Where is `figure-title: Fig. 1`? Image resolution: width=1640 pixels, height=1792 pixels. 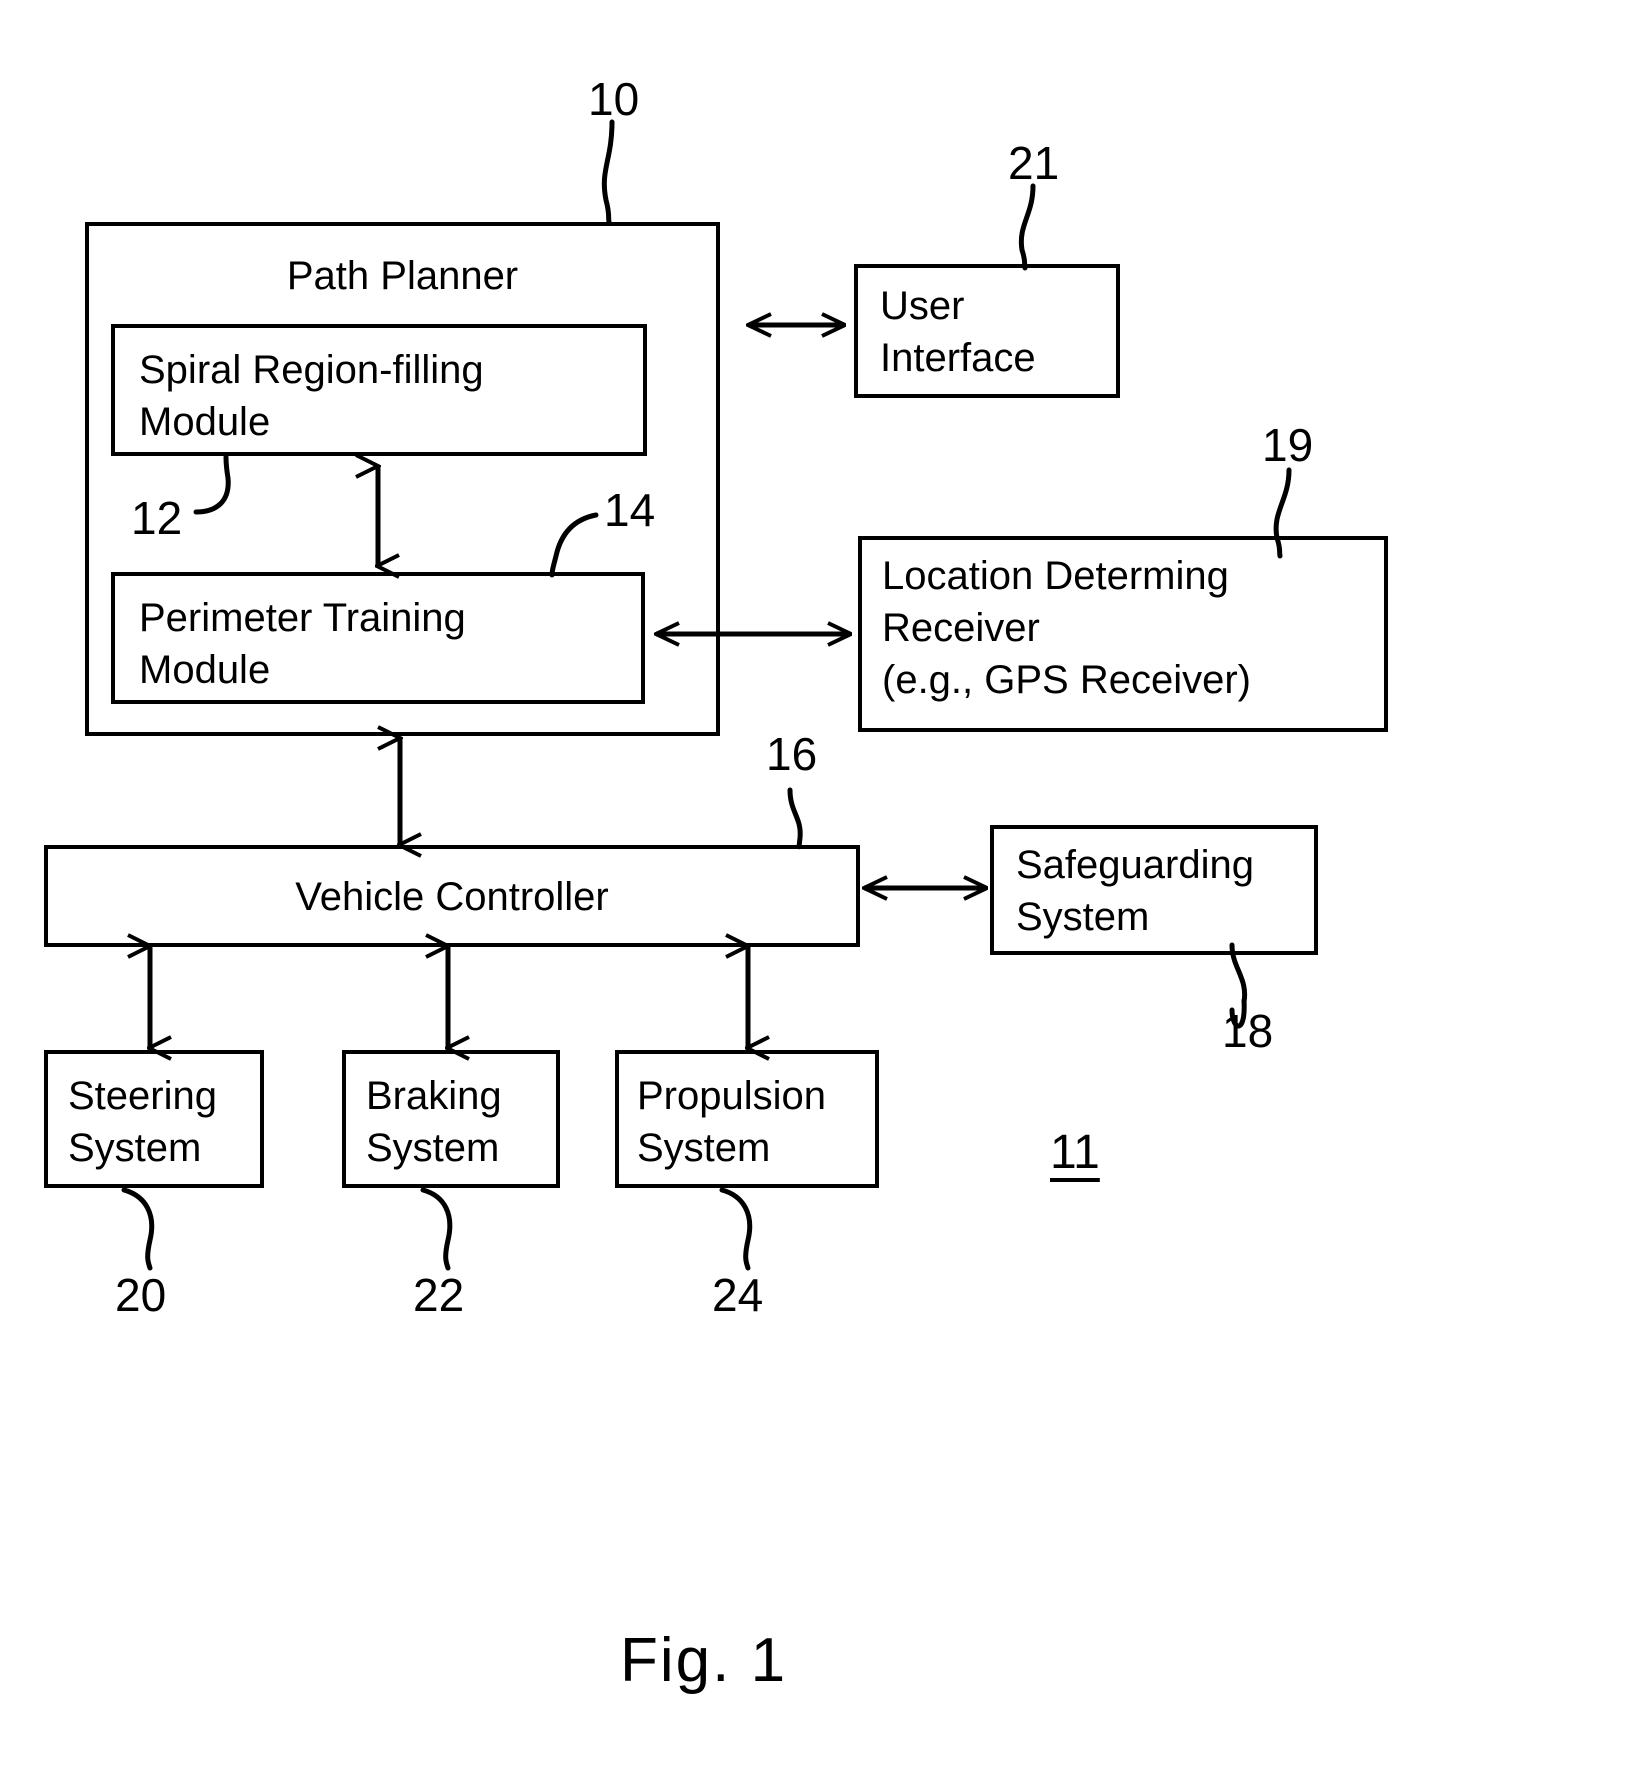
figure-title: Fig. 1 is located at coordinates (704, 1660).